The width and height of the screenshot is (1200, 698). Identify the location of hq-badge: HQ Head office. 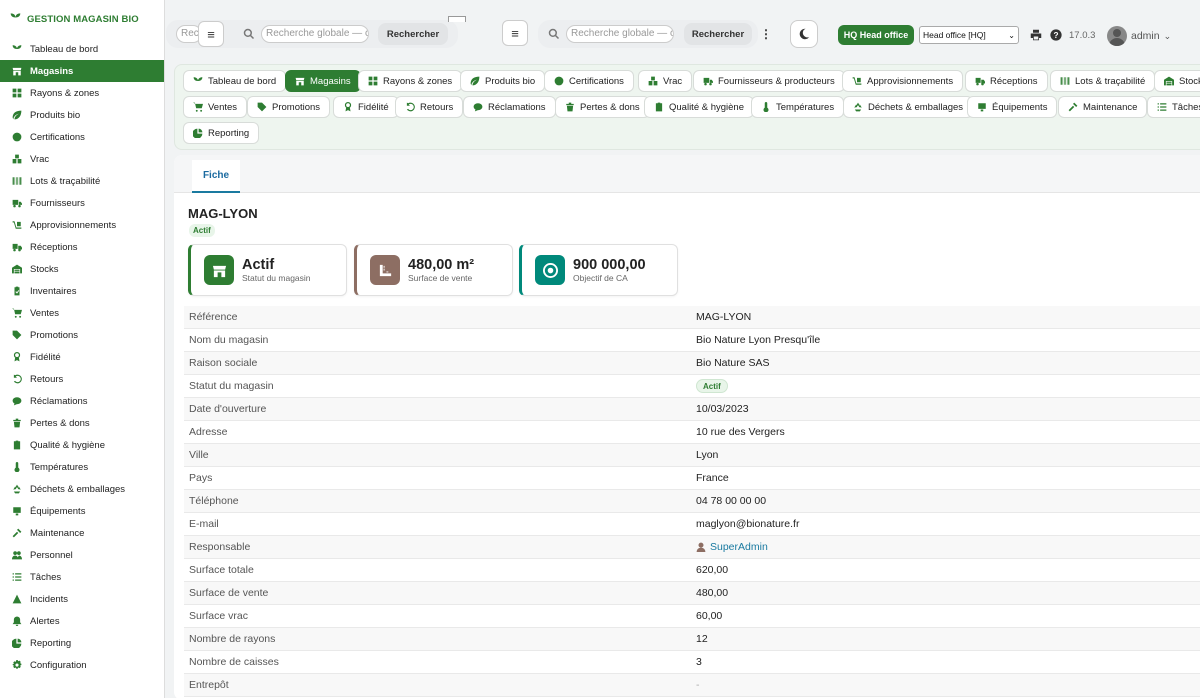
(876, 35).